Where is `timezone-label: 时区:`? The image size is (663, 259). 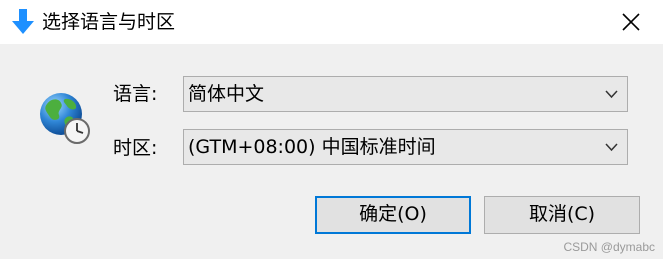 timezone-label: 时区: is located at coordinates (135, 148).